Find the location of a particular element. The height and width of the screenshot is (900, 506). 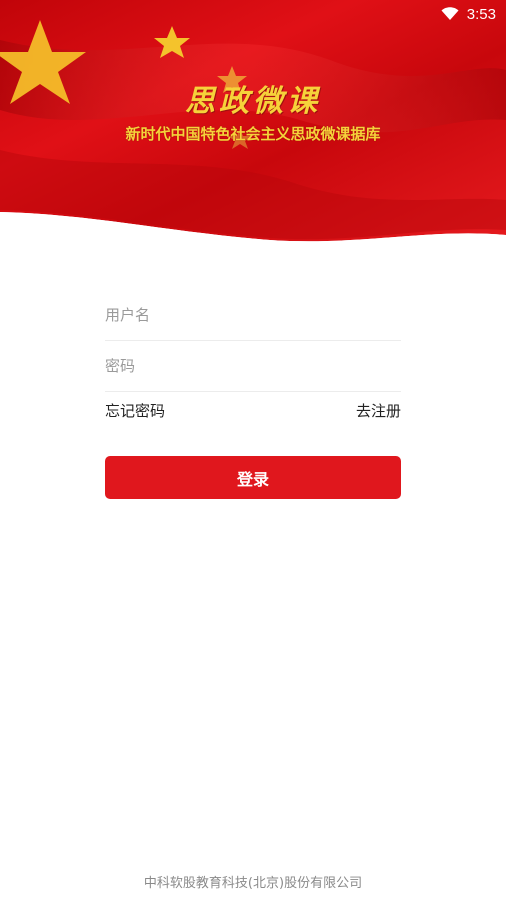

password-field-row is located at coordinates (253, 366).